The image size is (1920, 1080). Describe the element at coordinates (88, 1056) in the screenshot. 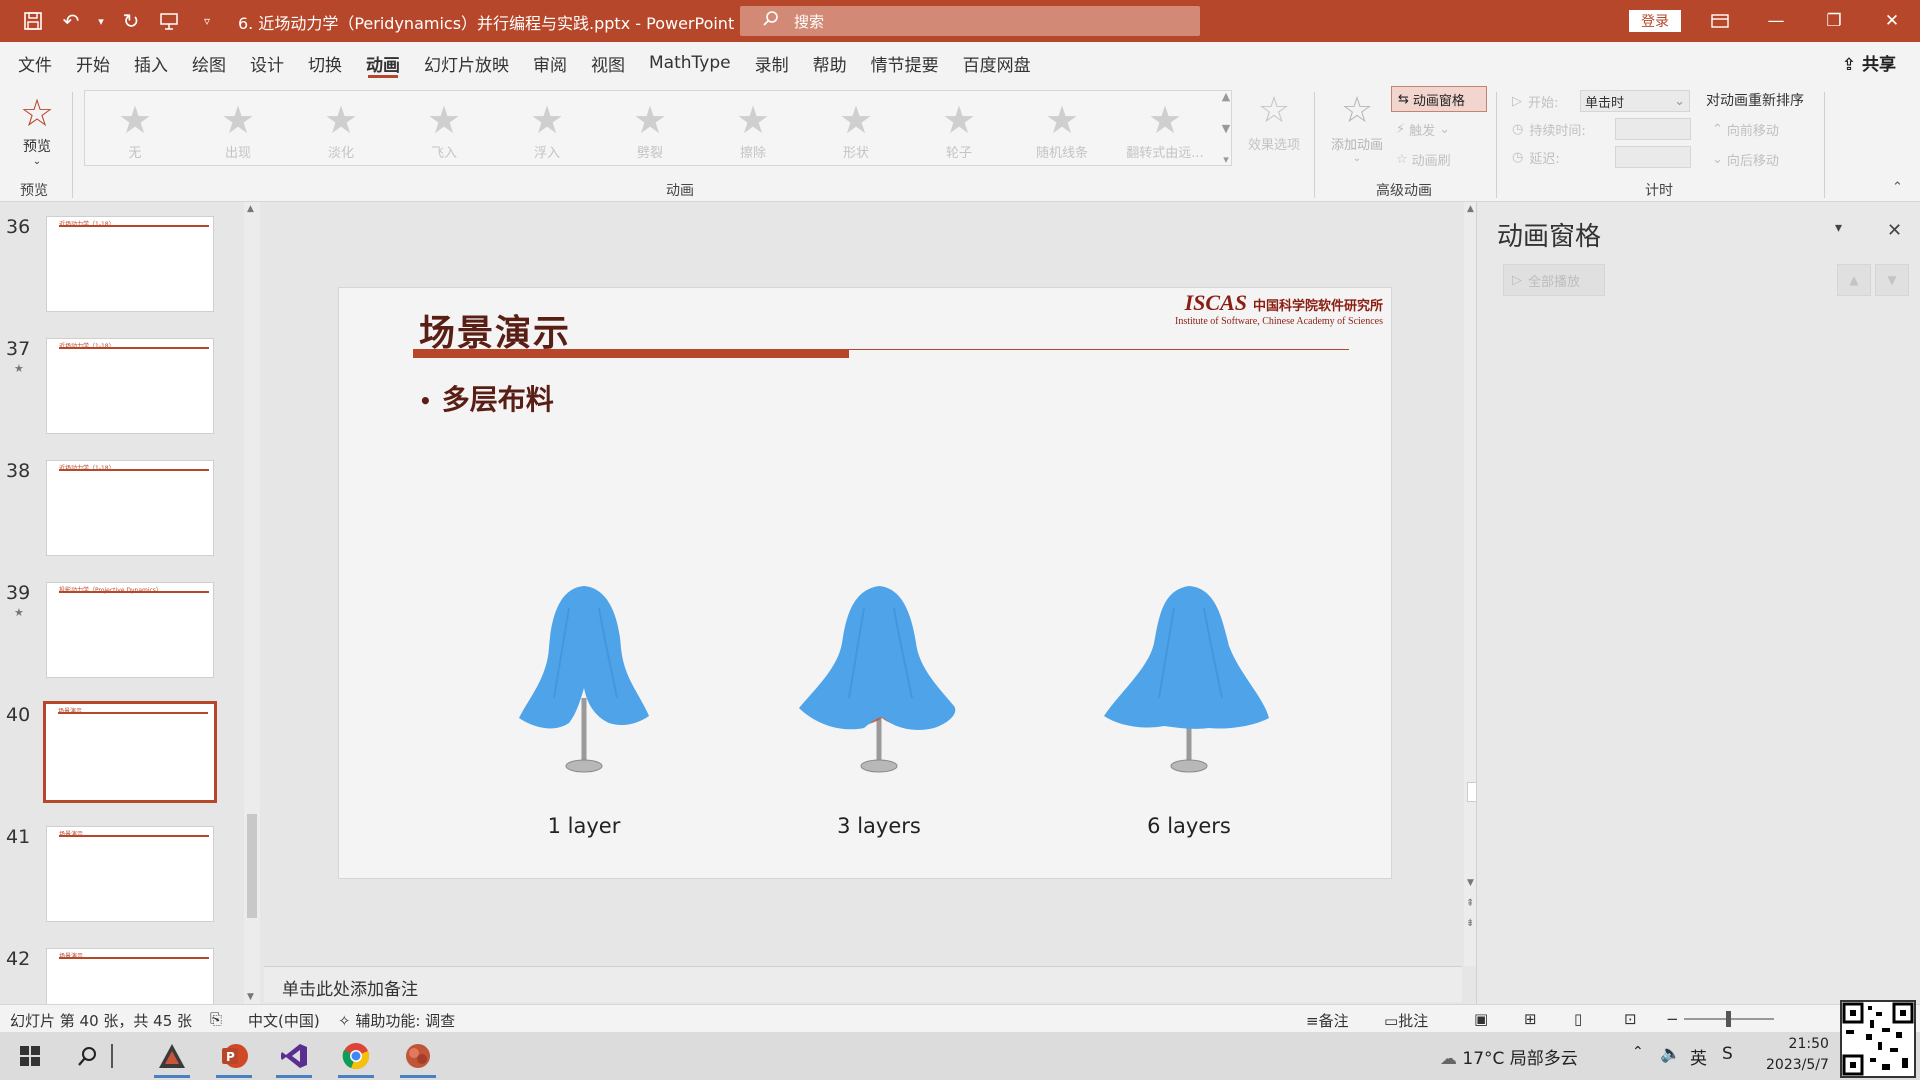

I see `search-icon` at that location.